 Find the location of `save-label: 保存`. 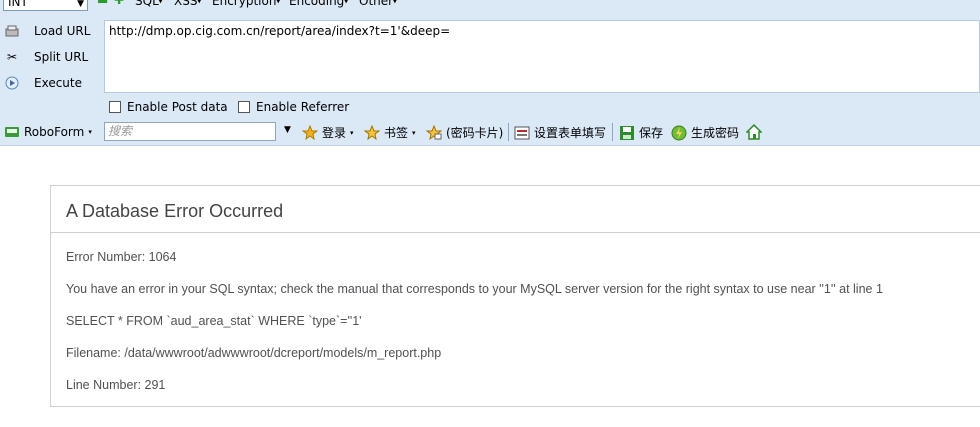

save-label: 保存 is located at coordinates (651, 133).